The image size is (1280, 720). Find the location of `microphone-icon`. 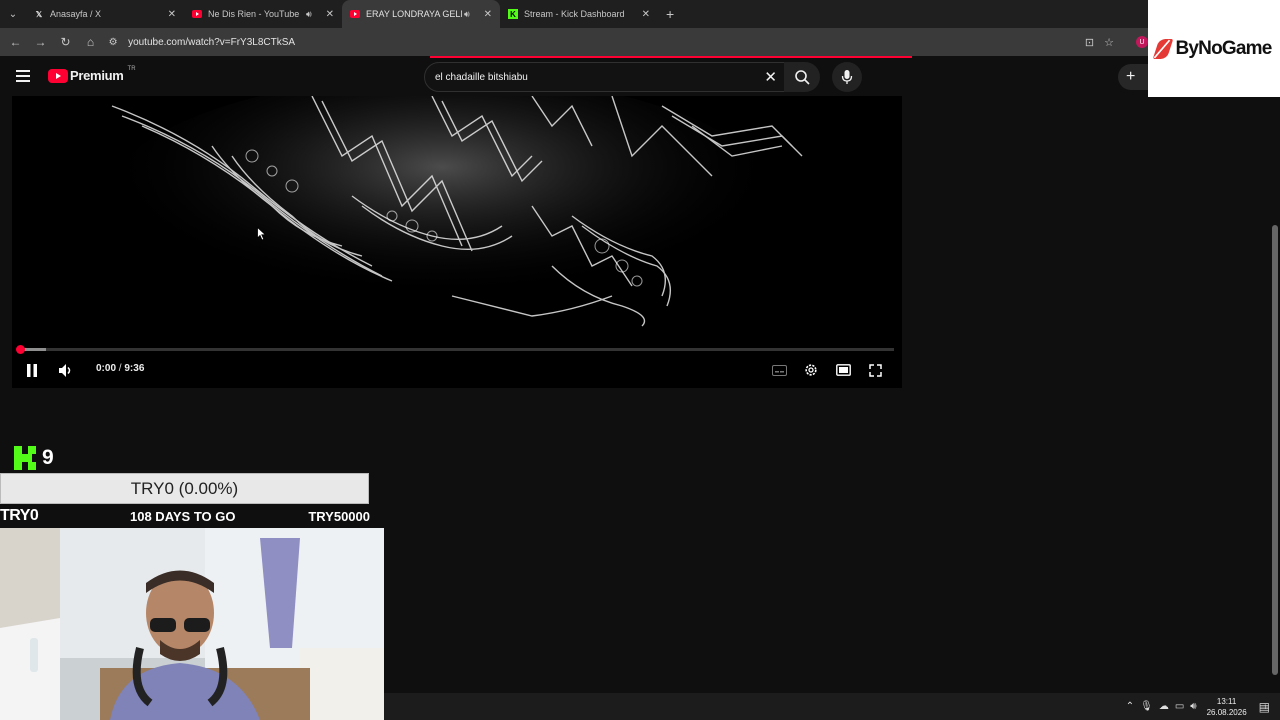

microphone-icon is located at coordinates (847, 77).